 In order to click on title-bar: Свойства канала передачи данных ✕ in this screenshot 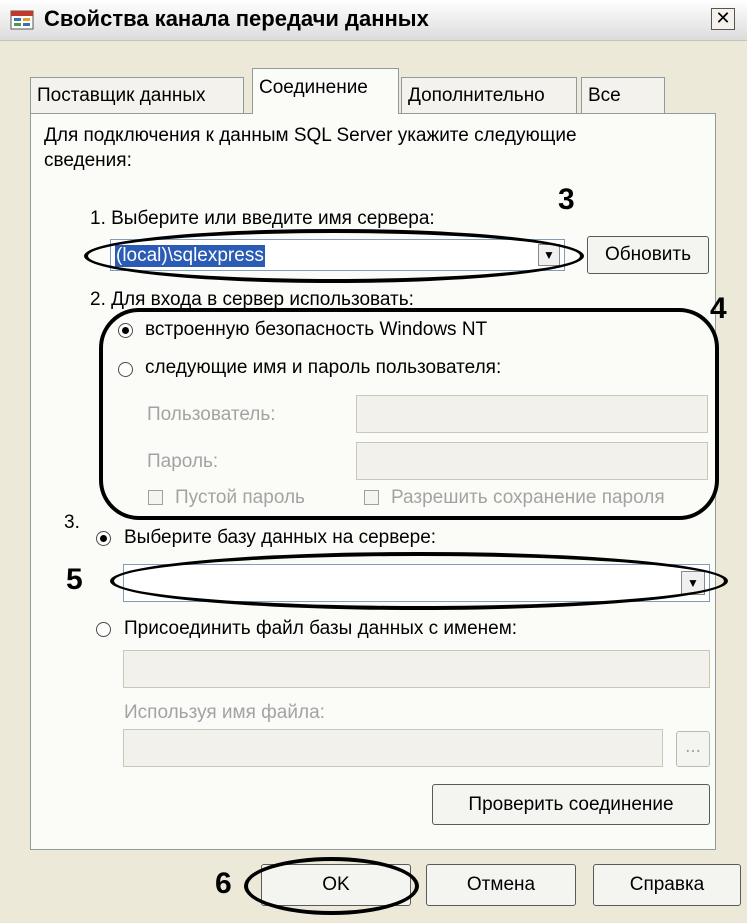, I will do `click(373, 20)`.